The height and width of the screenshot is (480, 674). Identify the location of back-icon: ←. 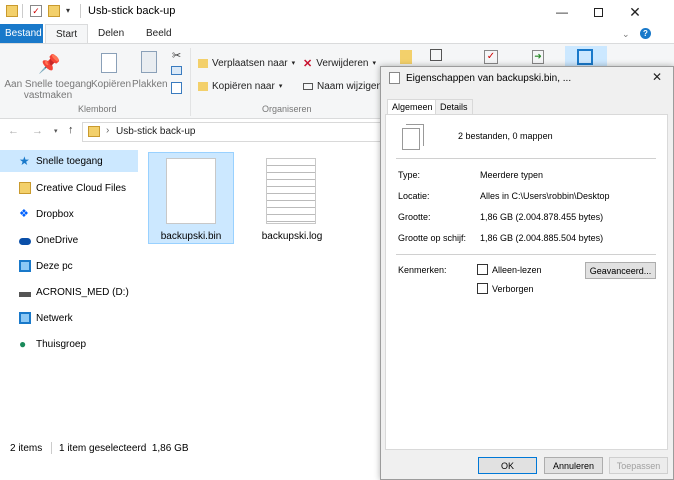
(13, 131).